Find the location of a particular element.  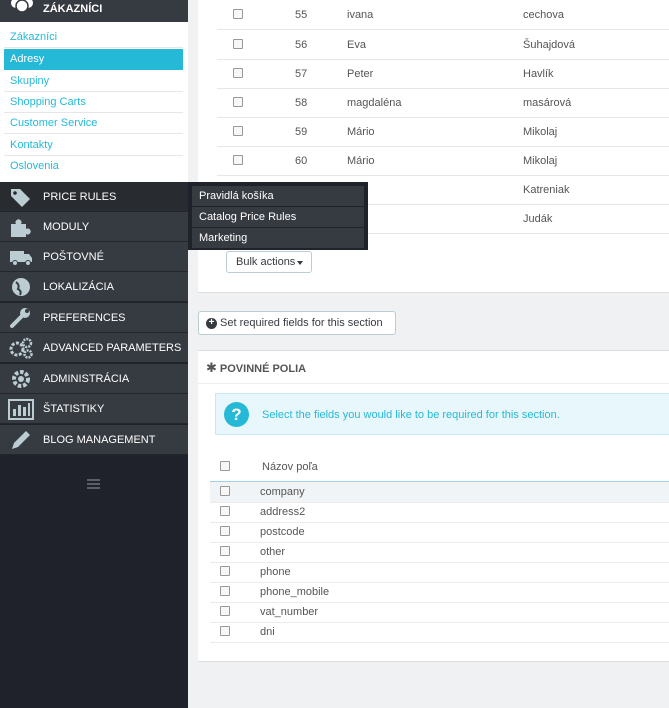

bar-chart-icon is located at coordinates (21, 409).